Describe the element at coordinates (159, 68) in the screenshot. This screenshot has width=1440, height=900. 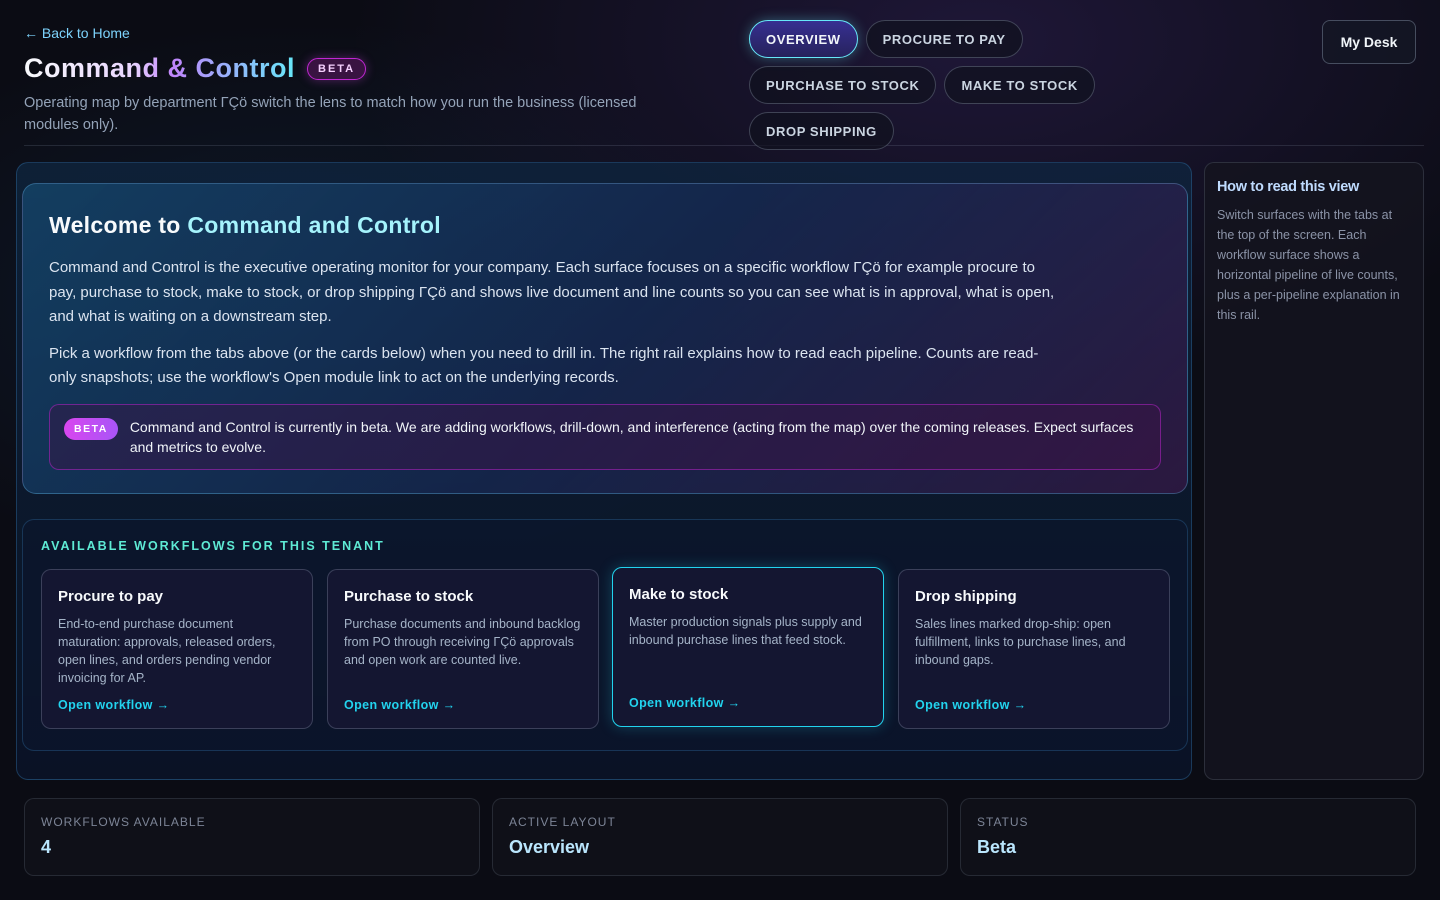
I see `page-title: Command & Control` at that location.